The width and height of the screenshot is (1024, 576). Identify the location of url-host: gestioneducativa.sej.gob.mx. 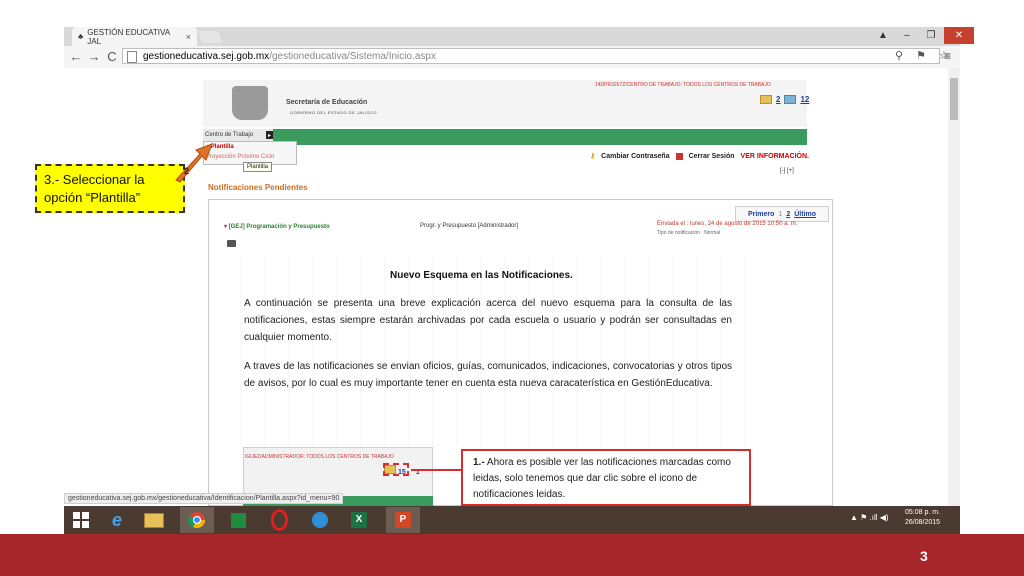
(206, 56).